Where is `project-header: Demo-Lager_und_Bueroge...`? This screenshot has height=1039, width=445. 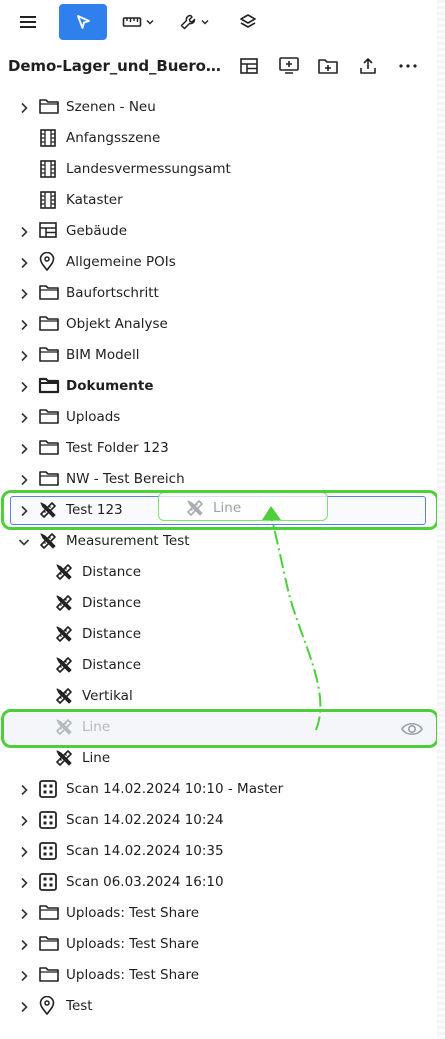 project-header: Demo-Lager_und_Bueroge... is located at coordinates (222, 66).